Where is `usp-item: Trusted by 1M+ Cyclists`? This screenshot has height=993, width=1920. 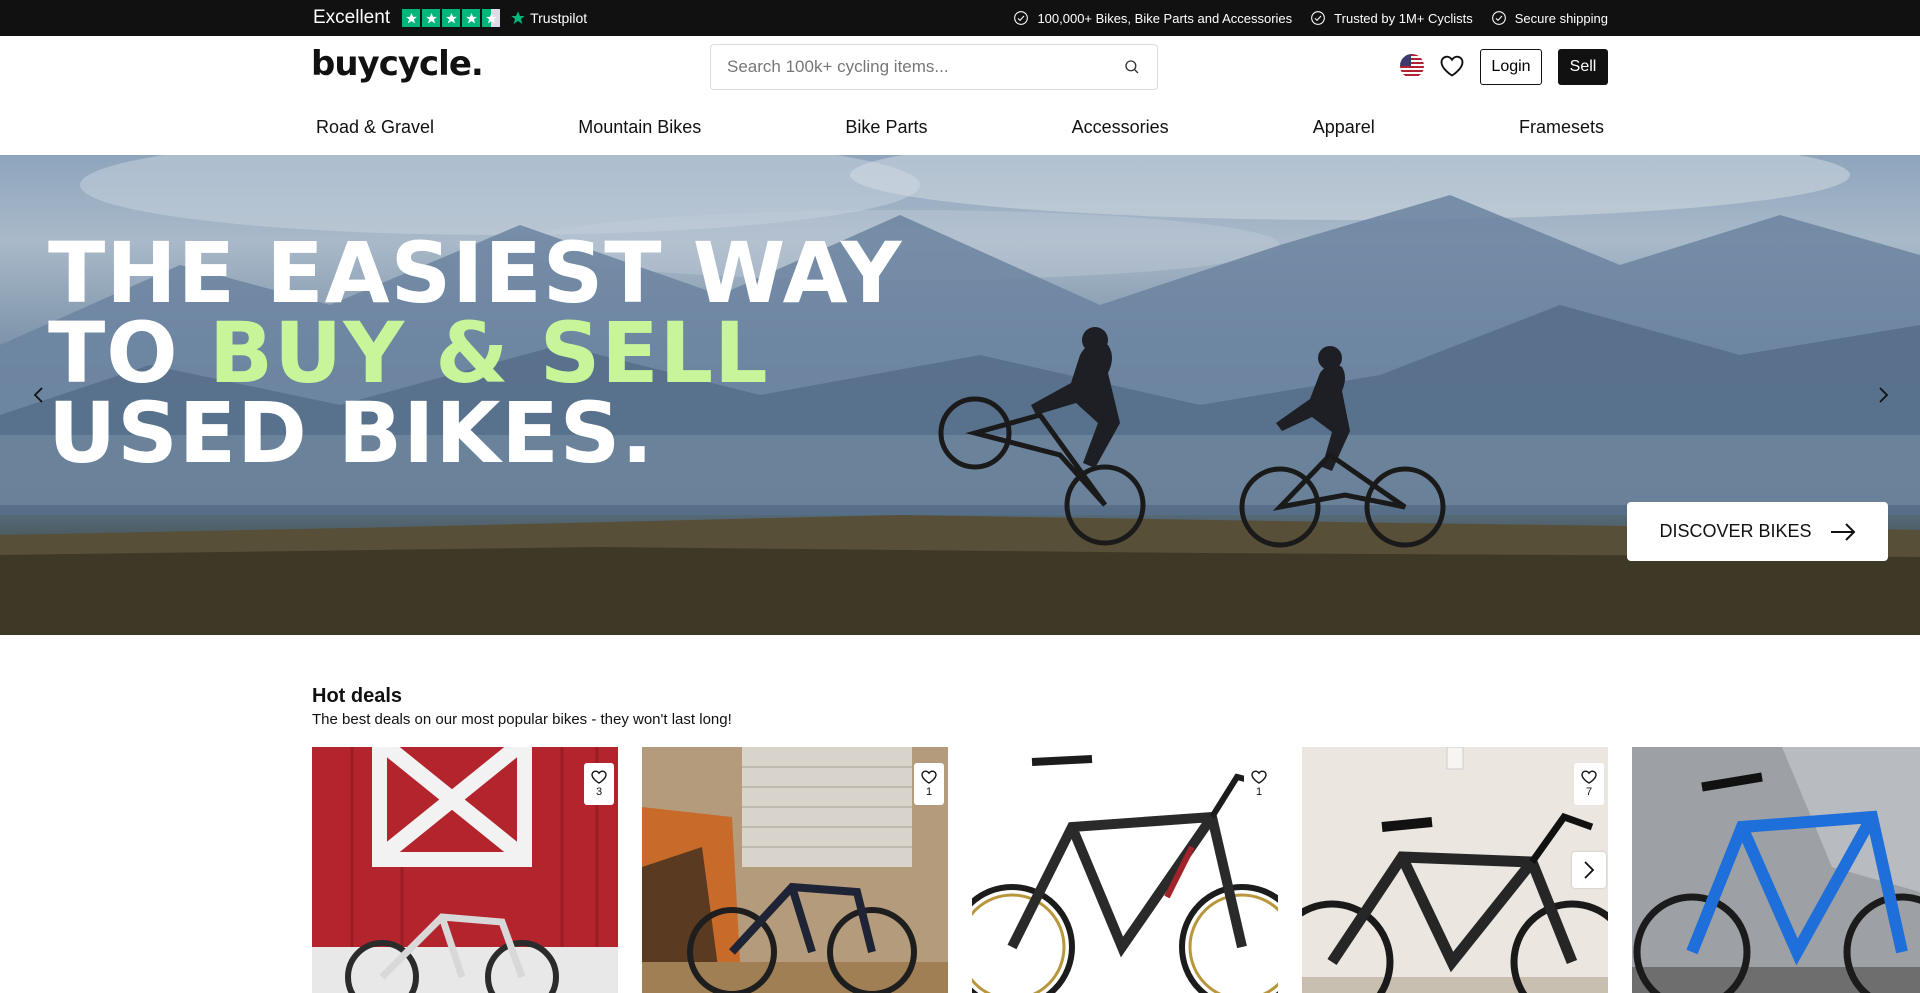
usp-item: Trusted by 1M+ Cyclists is located at coordinates (1391, 18).